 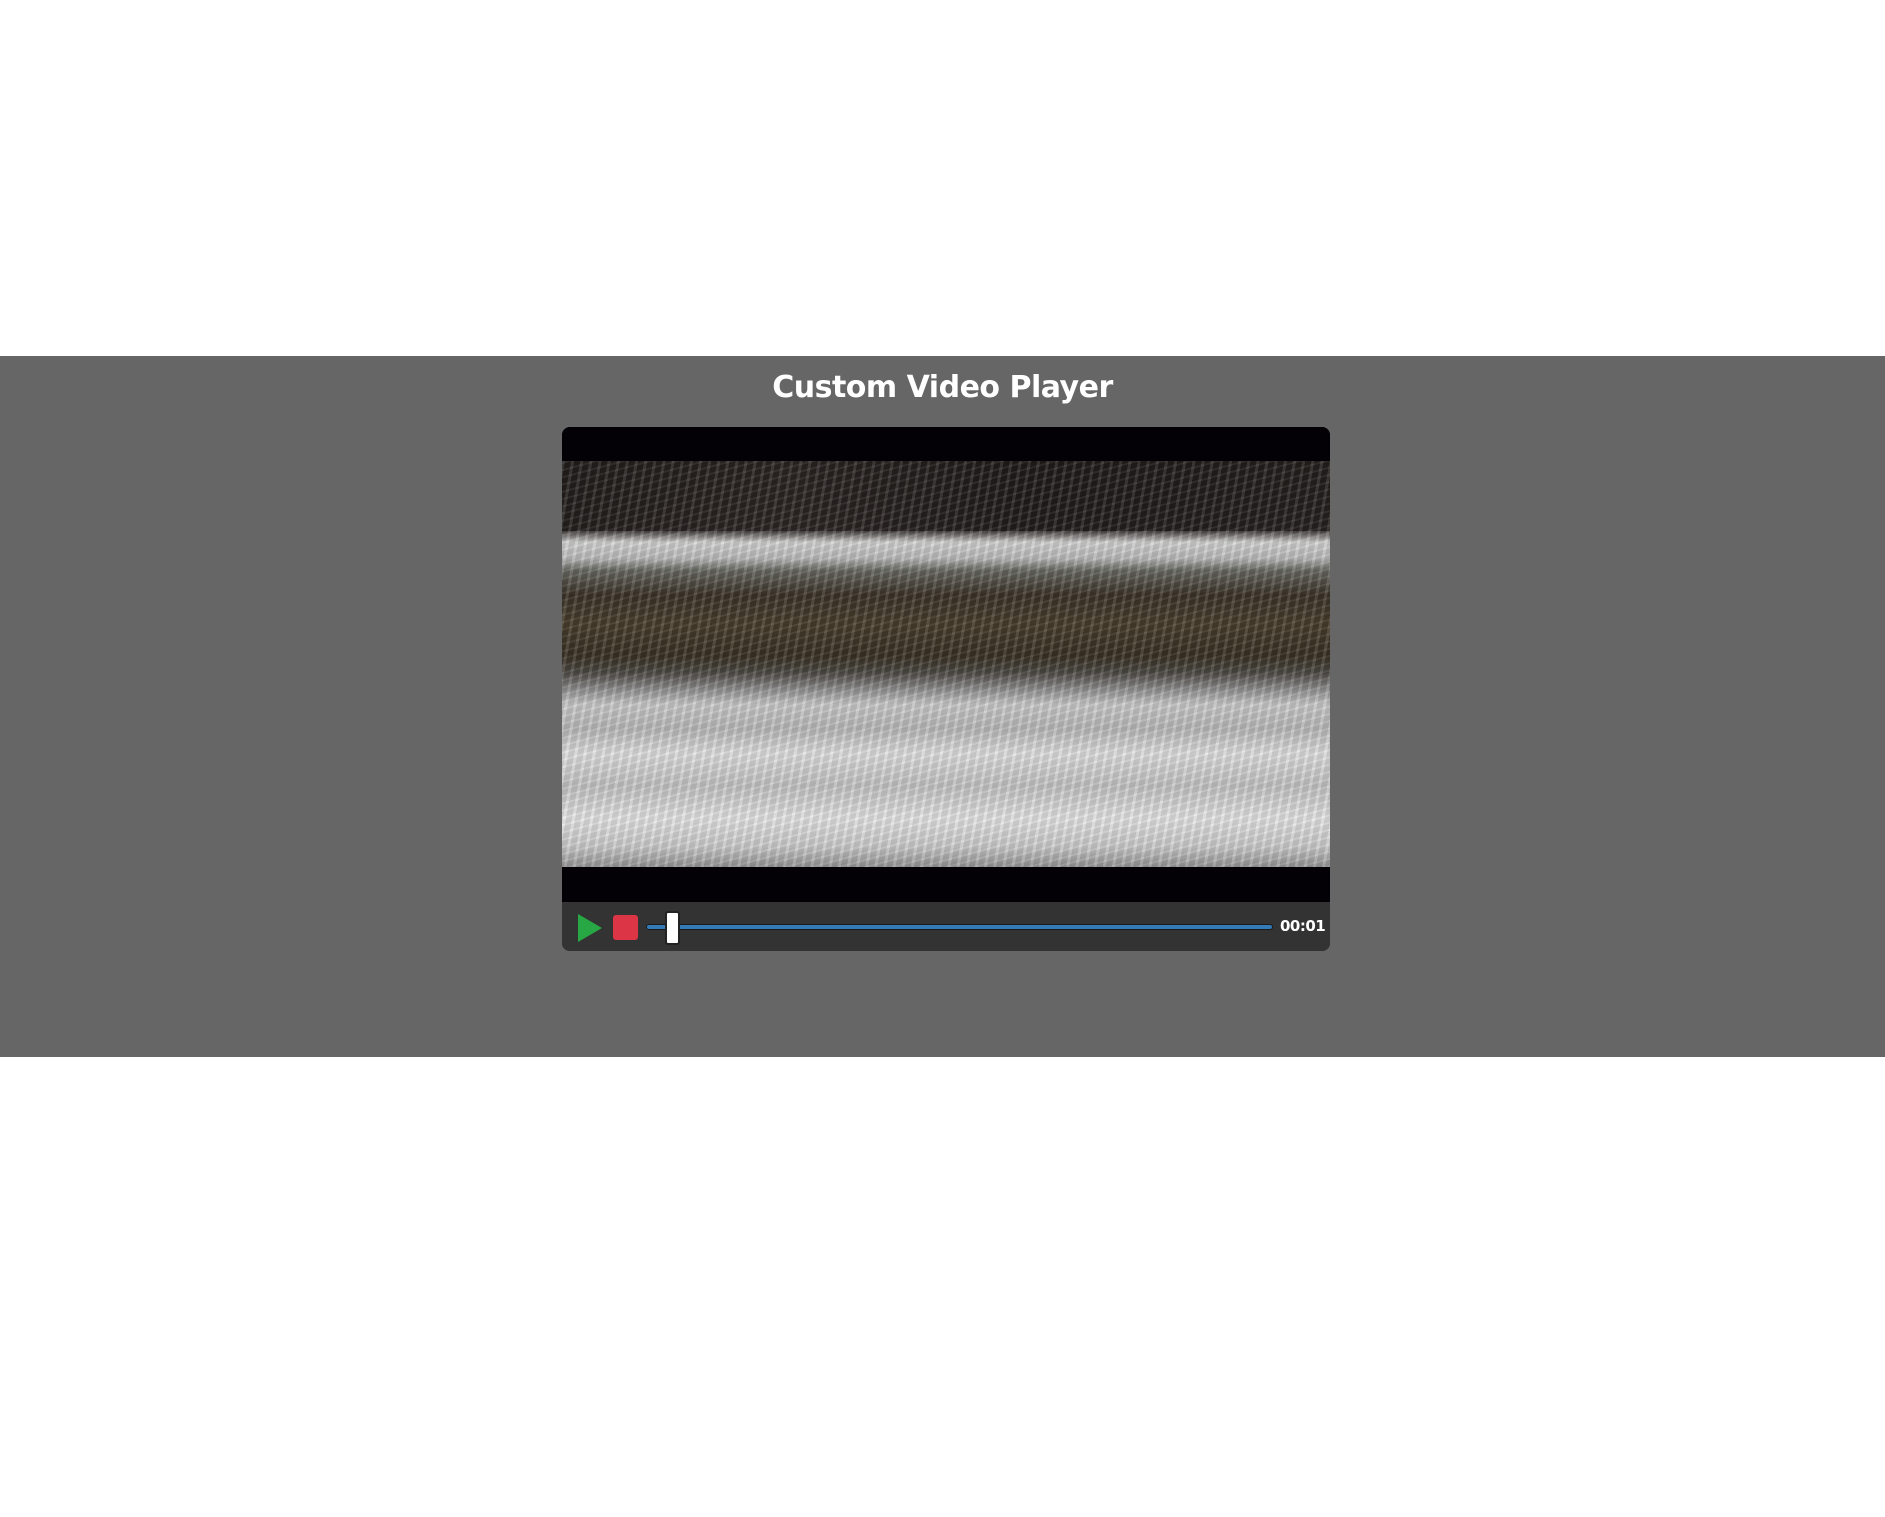 I want to click on video-player: 00:01, so click(x=946, y=689).